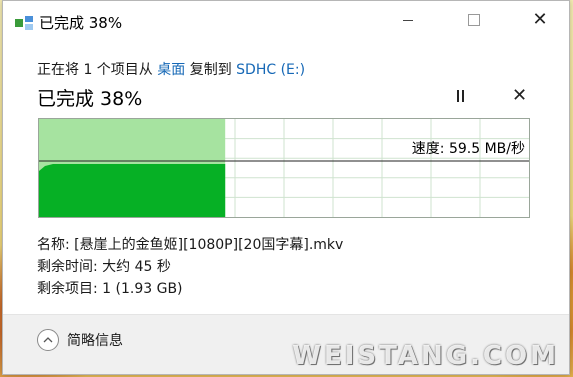  I want to click on items-remaining: 剩余项目: 1 (1.93 GB), so click(110, 289).